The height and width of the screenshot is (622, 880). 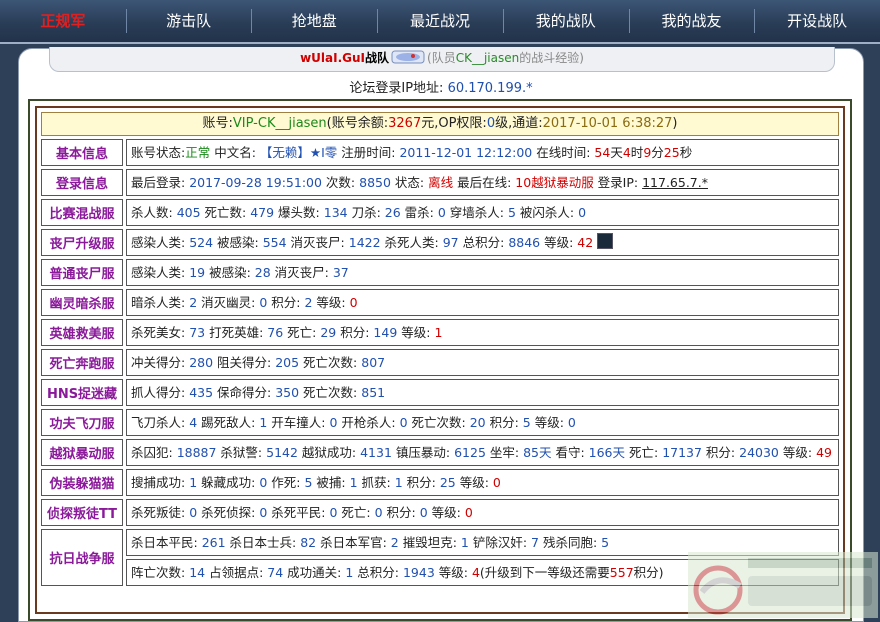 What do you see at coordinates (418, 572) in the screenshot?
I see `stat-value: 1943` at bounding box center [418, 572].